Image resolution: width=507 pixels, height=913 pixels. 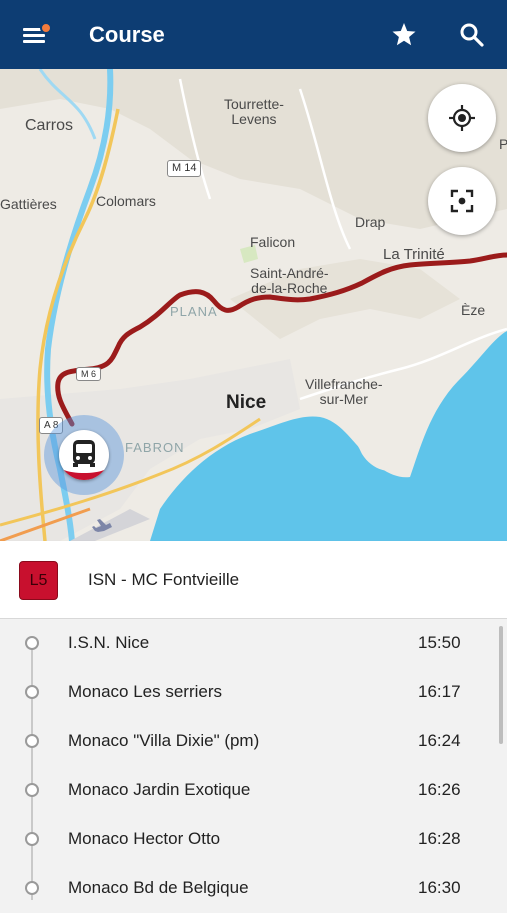 What do you see at coordinates (370, 222) in the screenshot?
I see `map-label-drap: Drap` at bounding box center [370, 222].